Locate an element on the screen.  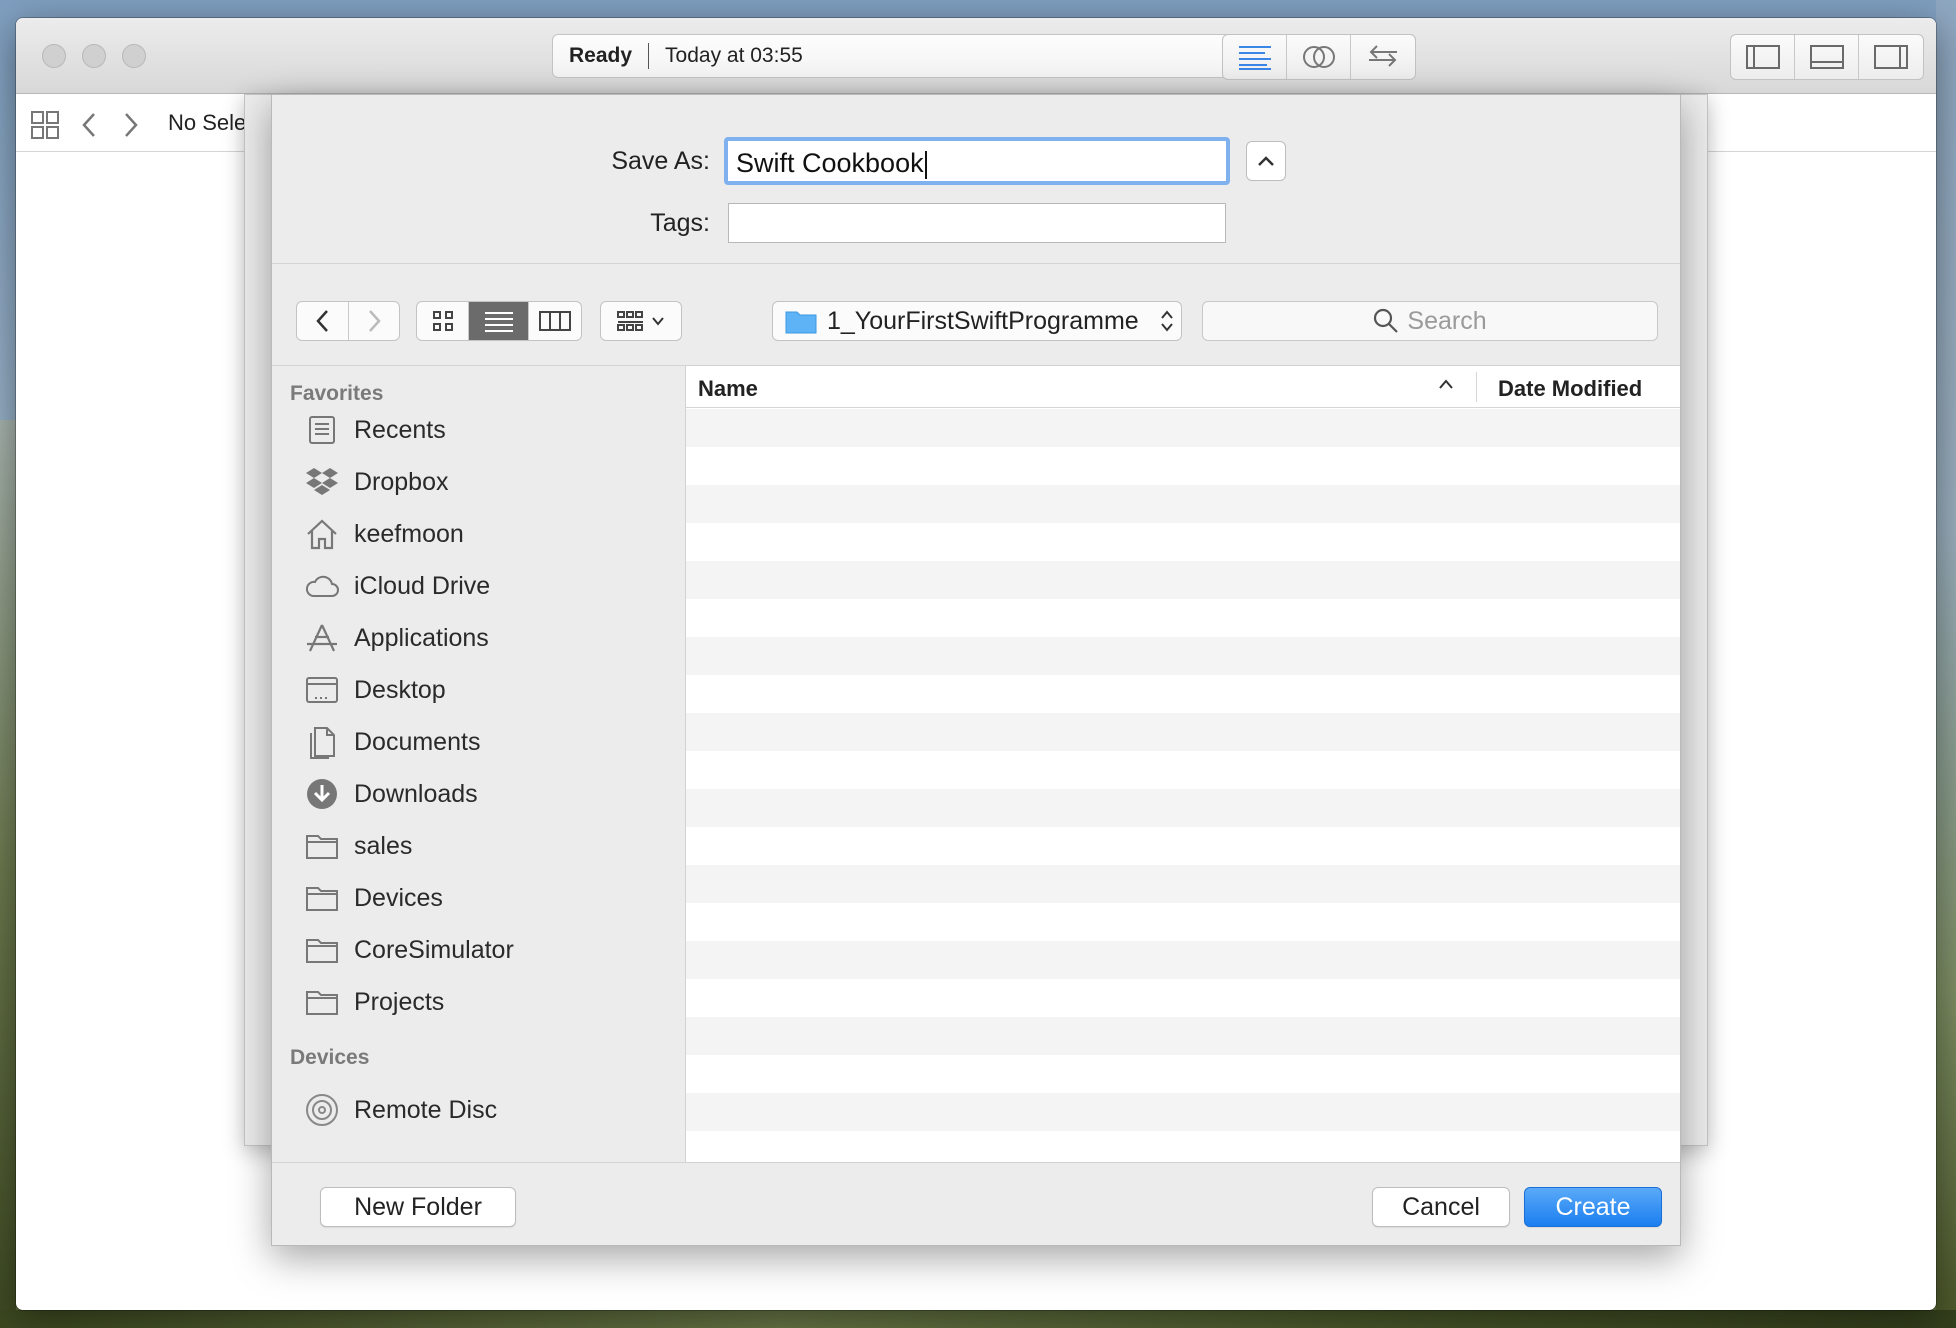
version-editor-icon is located at coordinates (1383, 56).